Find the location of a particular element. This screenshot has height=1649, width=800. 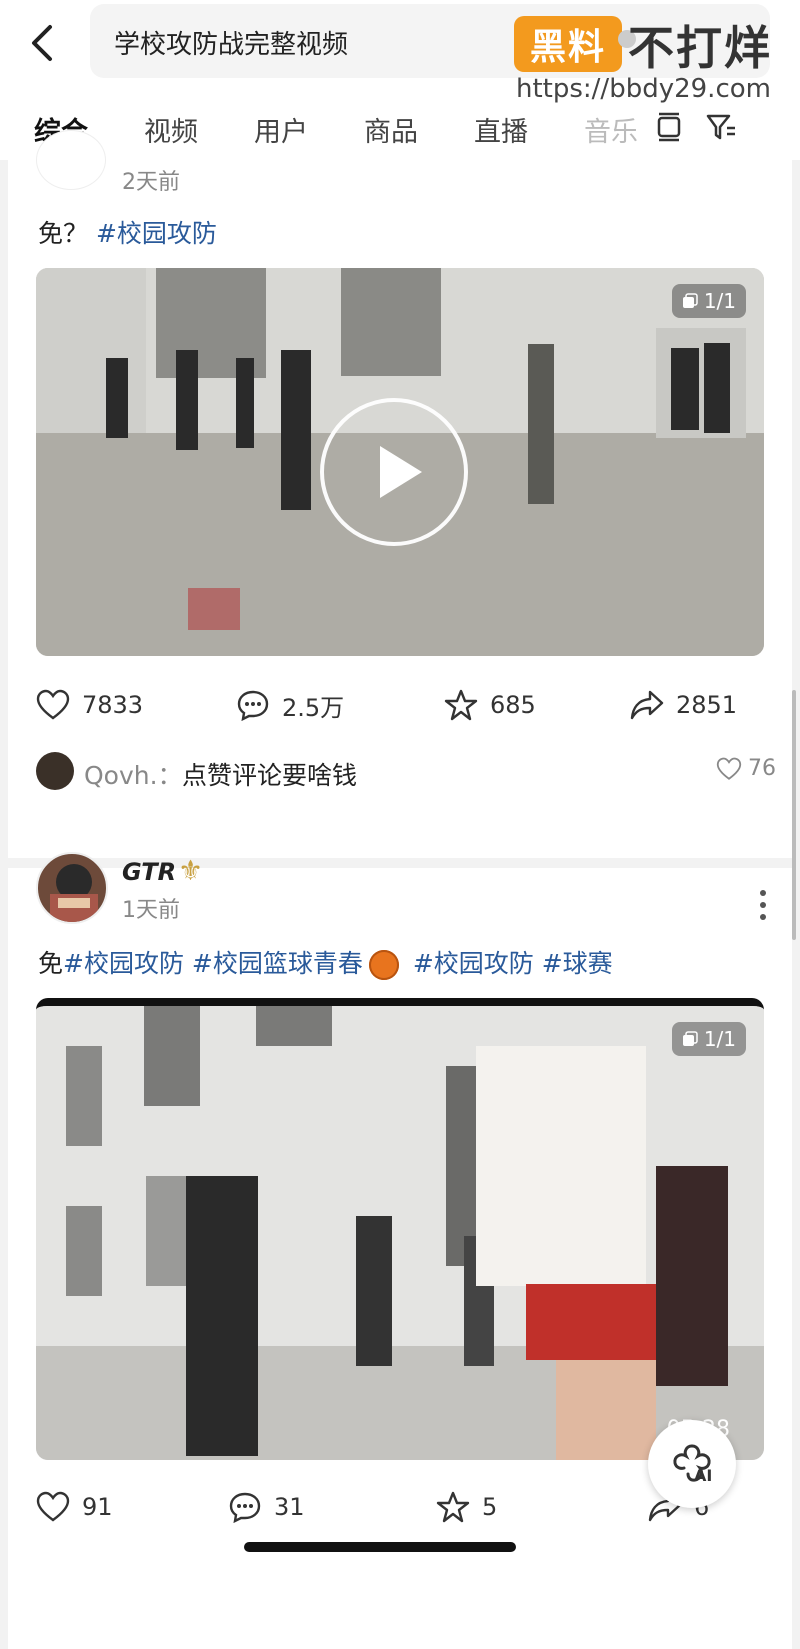

share-icon is located at coordinates (647, 705).